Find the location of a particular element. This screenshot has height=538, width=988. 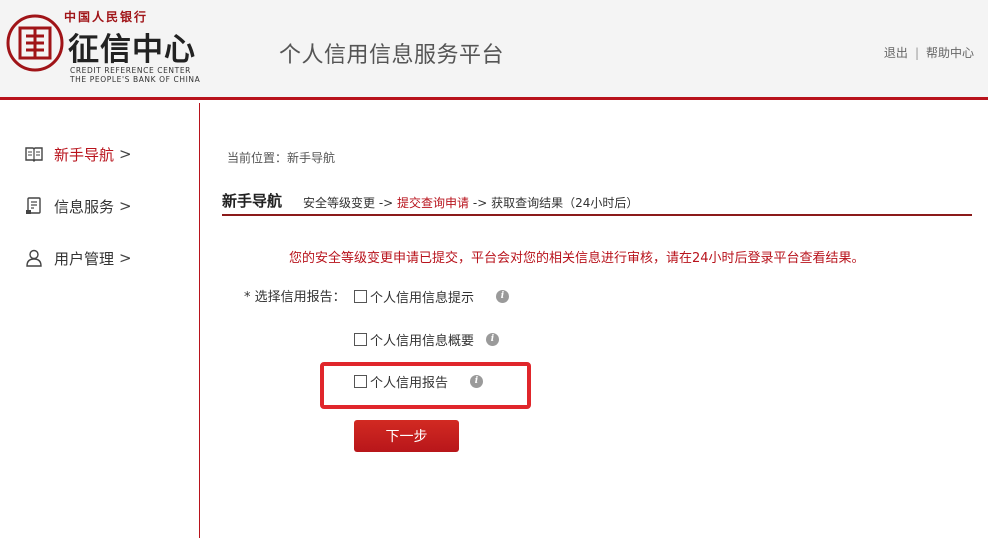

option-credit-info-hint: 个人信用信息提示 i is located at coordinates (432, 296).